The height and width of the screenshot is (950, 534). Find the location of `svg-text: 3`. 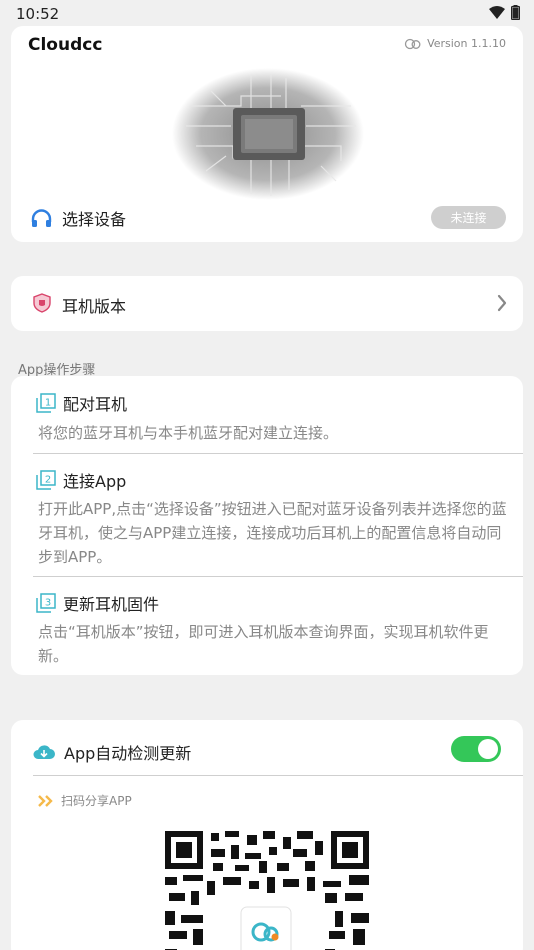

svg-text: 3 is located at coordinates (48, 603).